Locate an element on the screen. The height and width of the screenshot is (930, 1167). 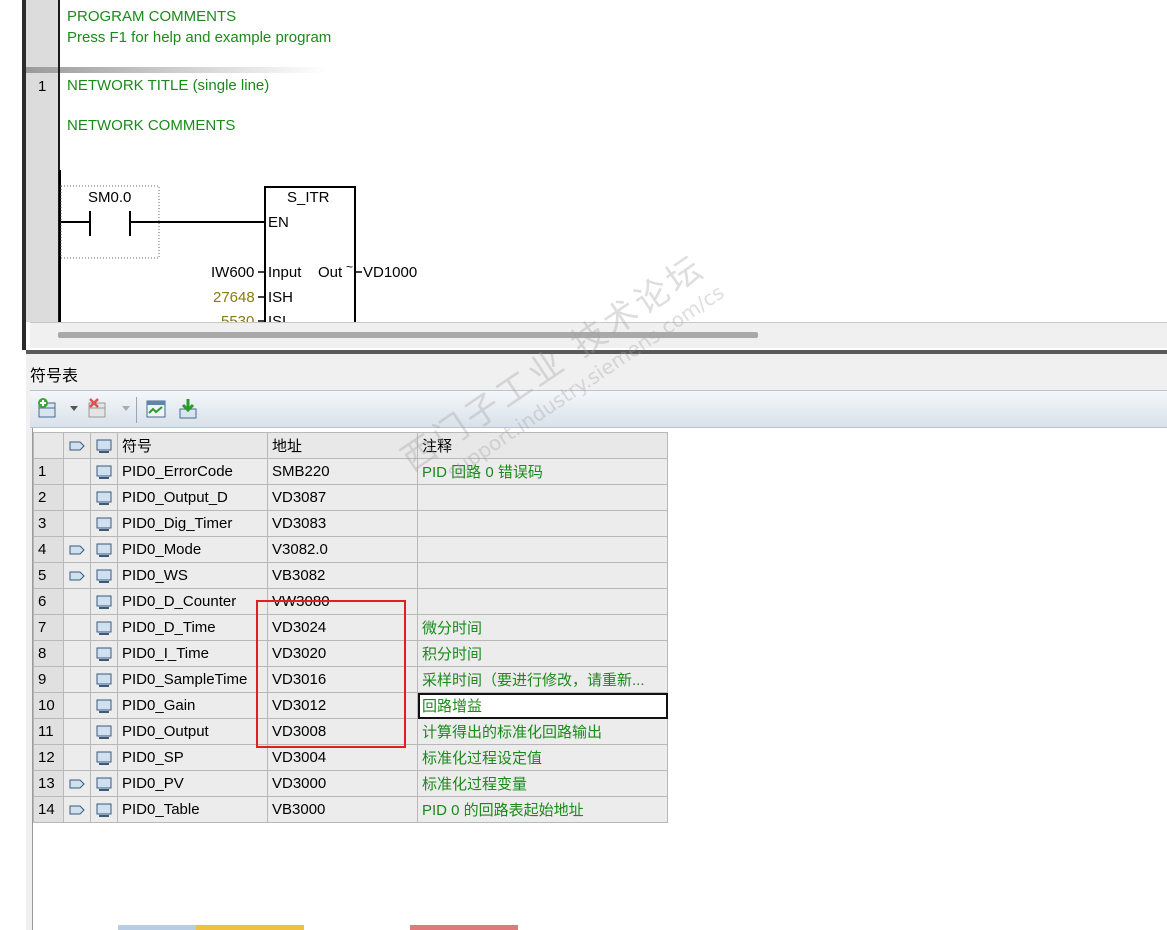
scrollbar-thumb is located at coordinates (408, 335).